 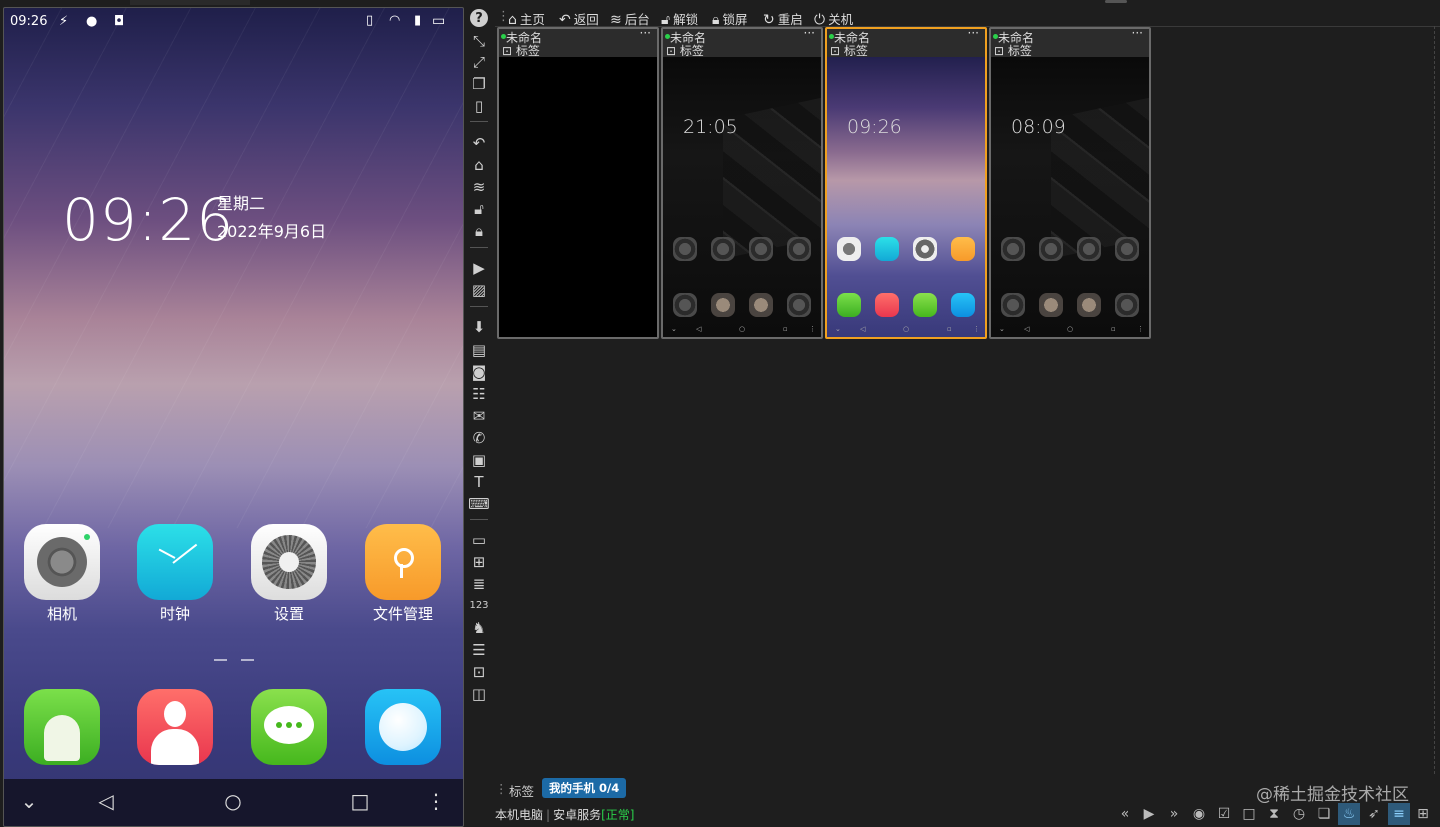 What do you see at coordinates (62, 727) in the screenshot?
I see `dock-phone` at bounding box center [62, 727].